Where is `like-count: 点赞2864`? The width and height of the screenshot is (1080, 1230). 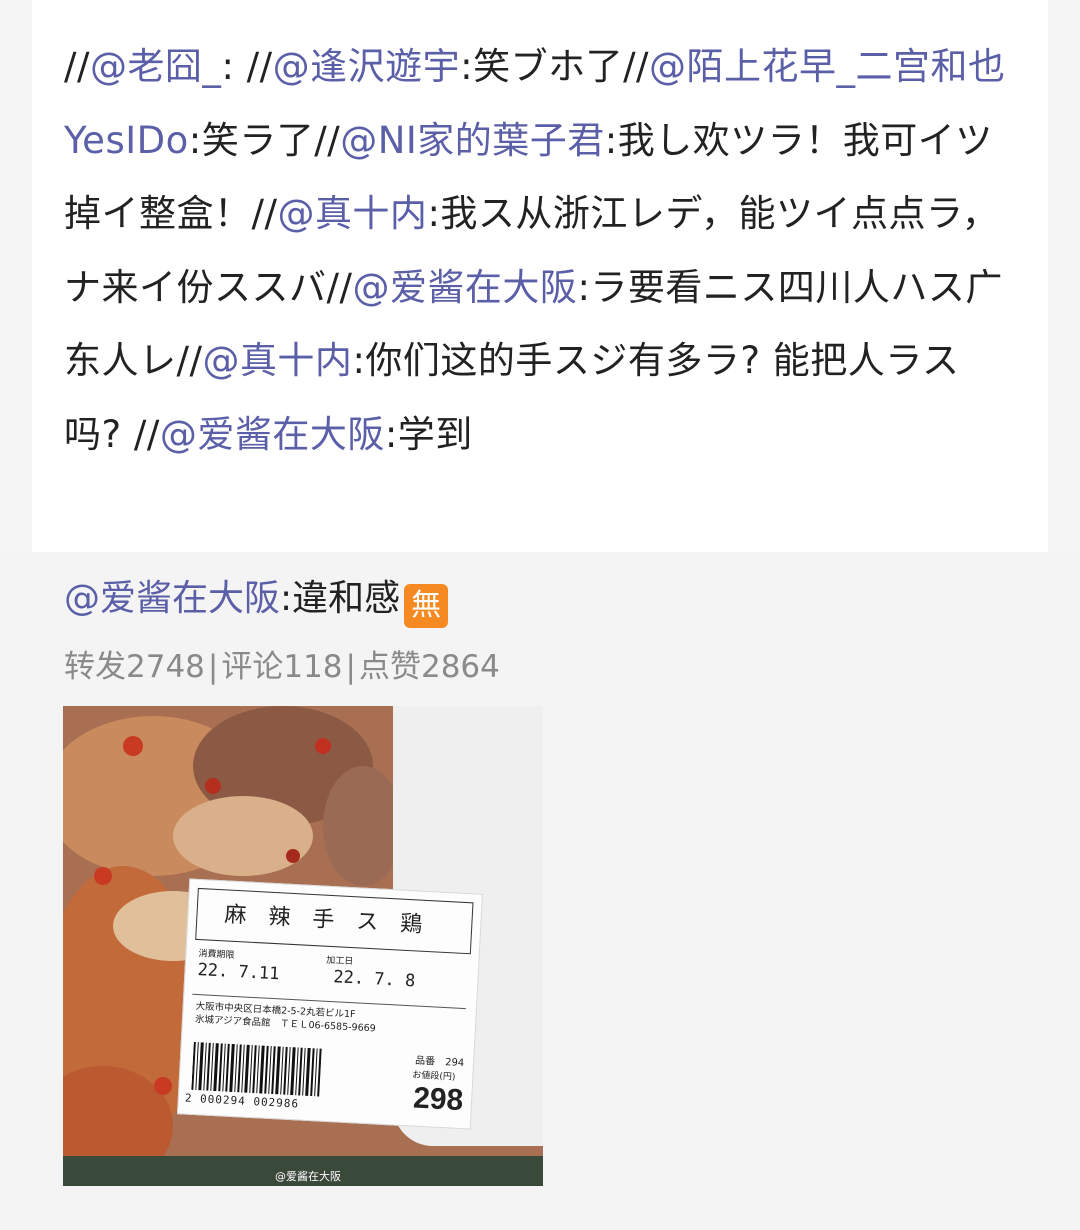
like-count: 点赞2864 is located at coordinates (429, 667).